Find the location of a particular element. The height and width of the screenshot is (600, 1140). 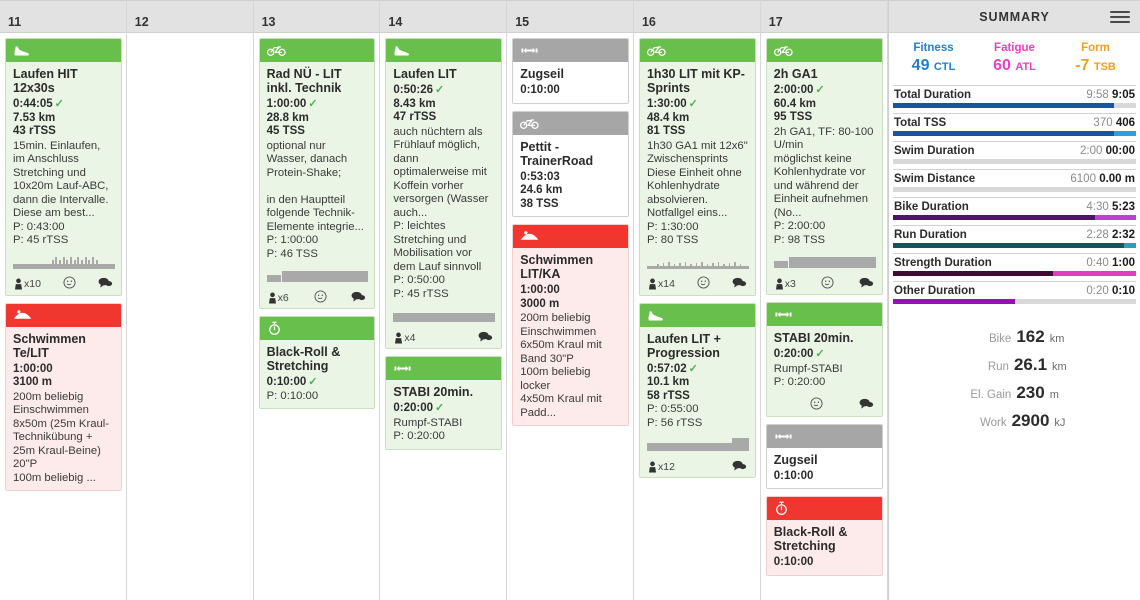

pmc-number: -7 is located at coordinates (1082, 65).